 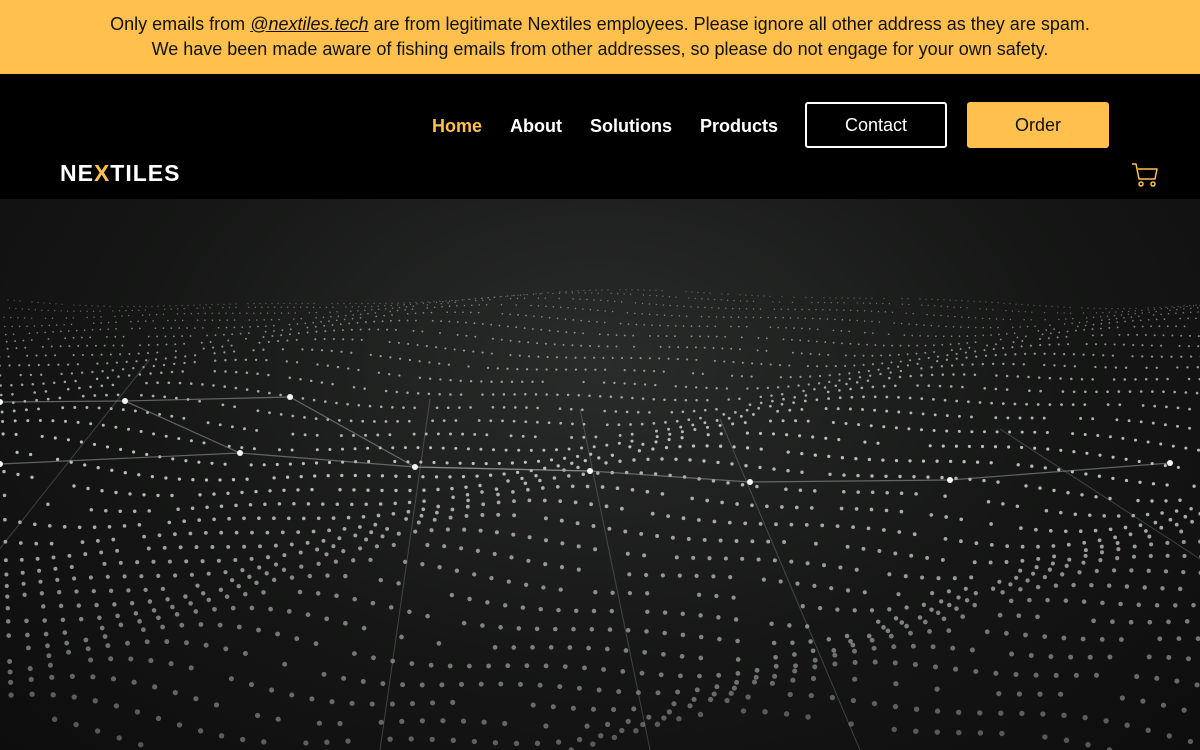 What do you see at coordinates (457, 126) in the screenshot?
I see `nav-home: Home` at bounding box center [457, 126].